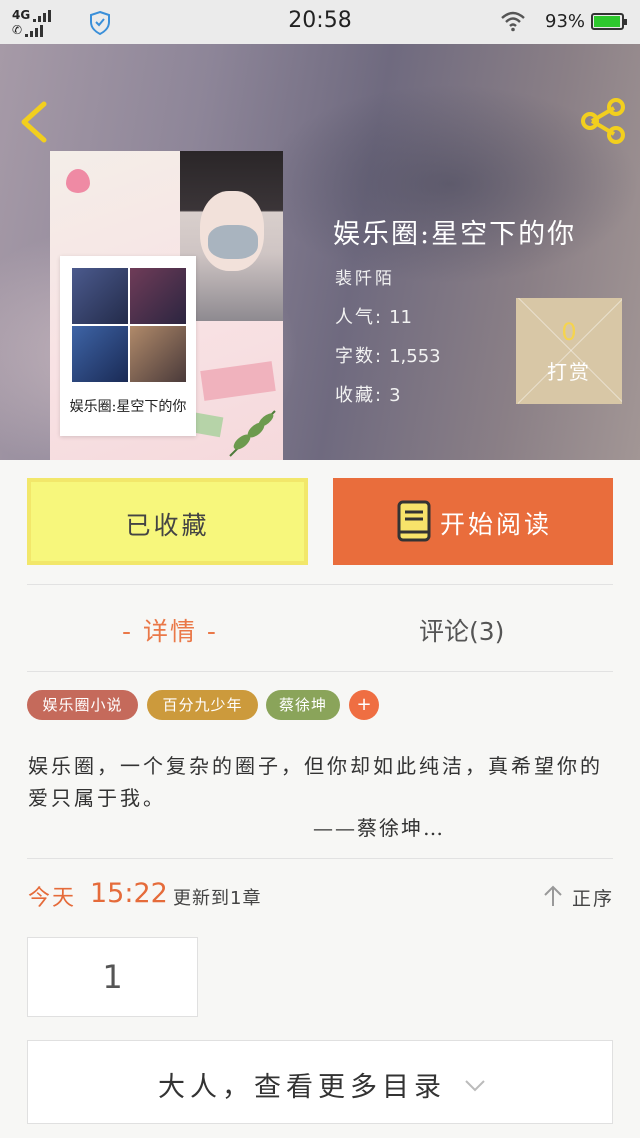 The width and height of the screenshot is (640, 1138). I want to click on tag-item: 蔡徐坤, so click(303, 705).